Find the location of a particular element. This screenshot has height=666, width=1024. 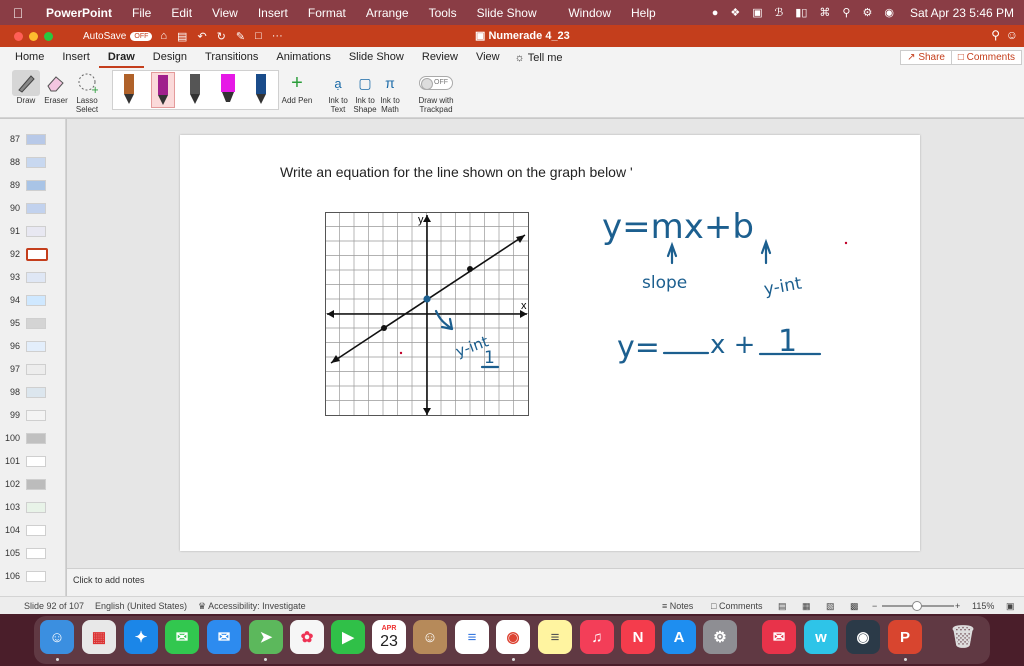

mail-icon: ✉ is located at coordinates (224, 637).